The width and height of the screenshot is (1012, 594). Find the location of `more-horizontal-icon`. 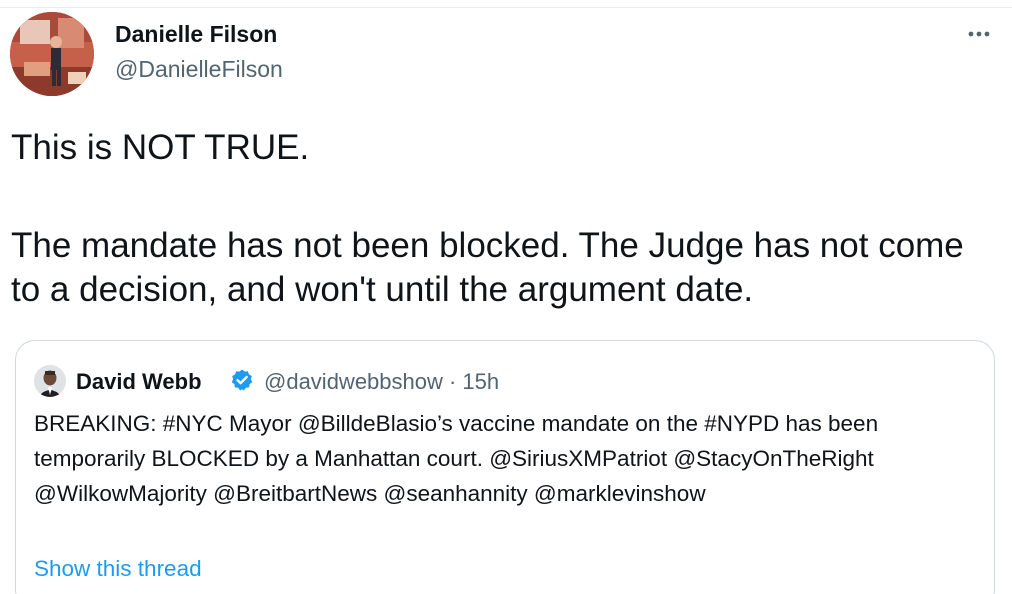

more-horizontal-icon is located at coordinates (979, 34).